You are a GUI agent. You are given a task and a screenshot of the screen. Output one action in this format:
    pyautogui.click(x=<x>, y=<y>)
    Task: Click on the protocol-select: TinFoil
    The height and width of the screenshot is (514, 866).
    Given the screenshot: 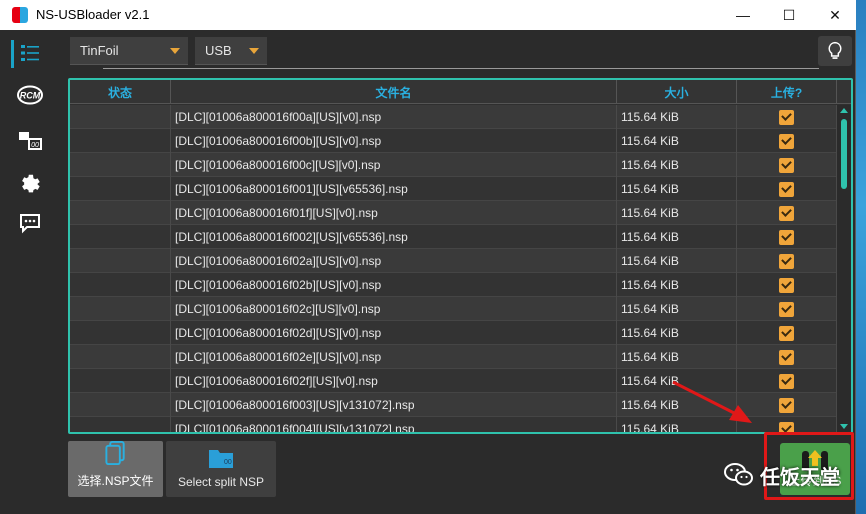 What is the action you would take?
    pyautogui.click(x=129, y=51)
    